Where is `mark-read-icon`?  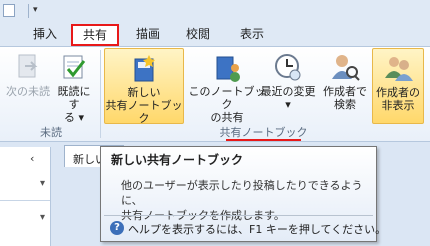
mark-read-icon is located at coordinates (74, 67).